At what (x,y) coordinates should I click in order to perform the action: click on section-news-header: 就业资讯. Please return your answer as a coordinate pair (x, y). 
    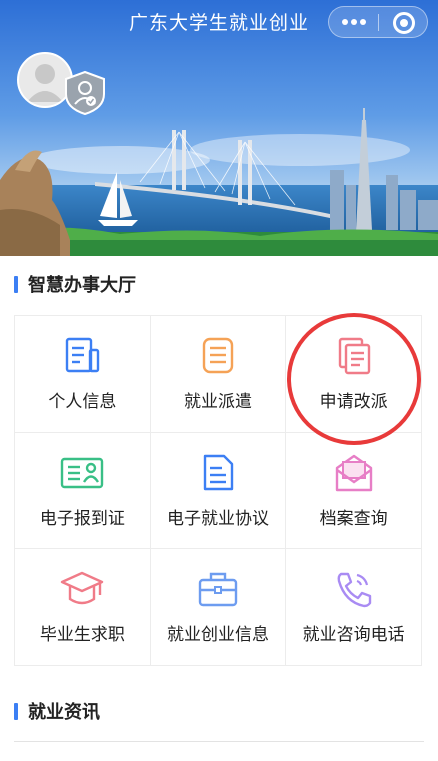
    Looking at the image, I should click on (57, 711).